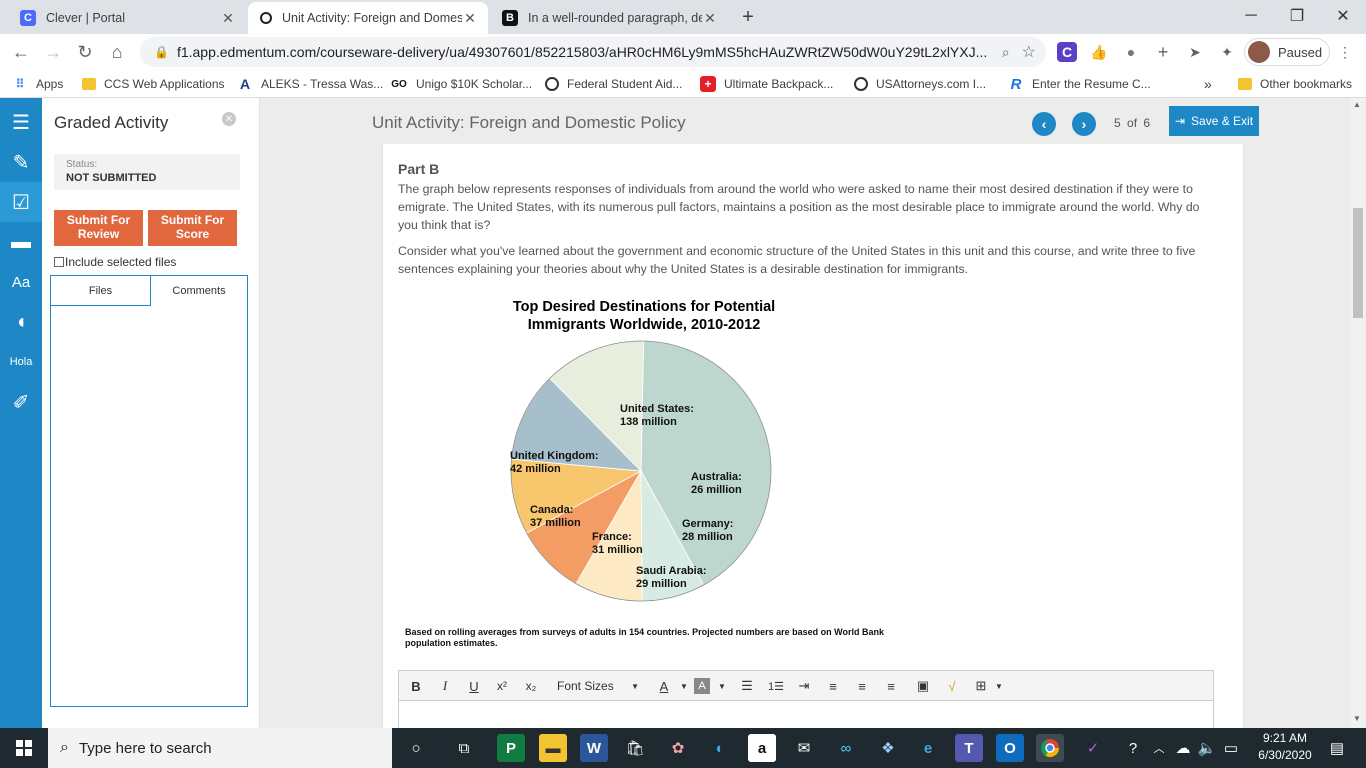 This screenshot has height=768, width=1366. Describe the element at coordinates (804, 748) in the screenshot. I see `mail-icon: ✉` at that location.